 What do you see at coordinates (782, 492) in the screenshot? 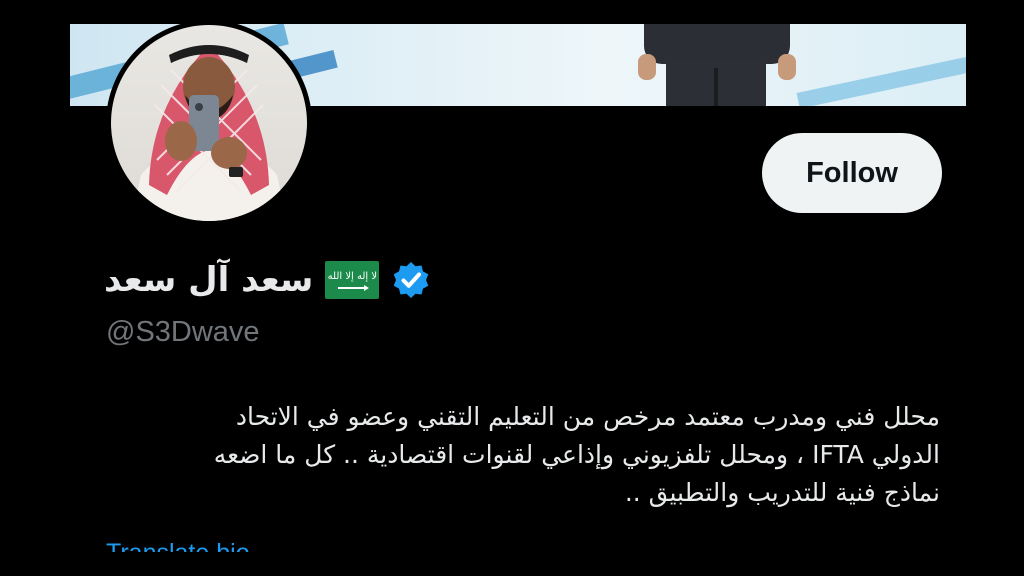
I see `bio-line: نماذج فنية للتدريب والتطبيق ..` at bounding box center [782, 492].